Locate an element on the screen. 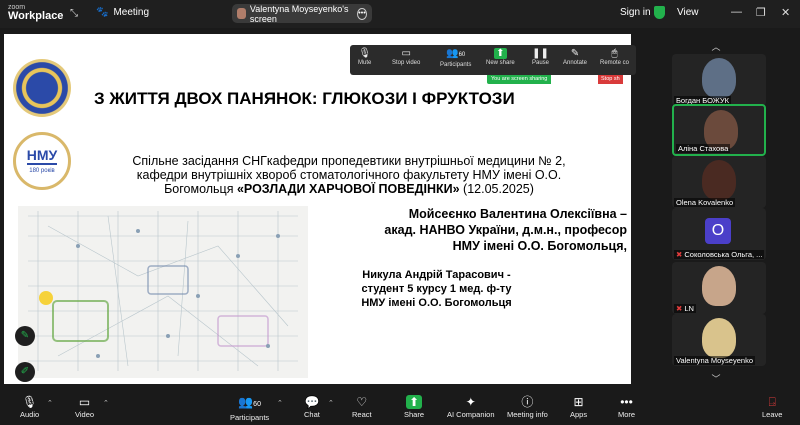 This screenshot has height=425, width=800. maximize-icon: ❐ is located at coordinates (761, 12).